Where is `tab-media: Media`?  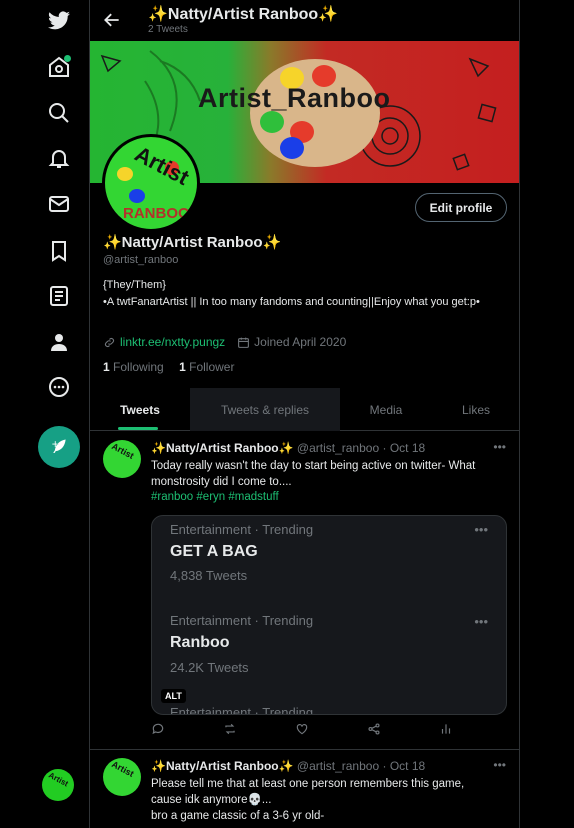
tab-media: Media is located at coordinates (386, 409).